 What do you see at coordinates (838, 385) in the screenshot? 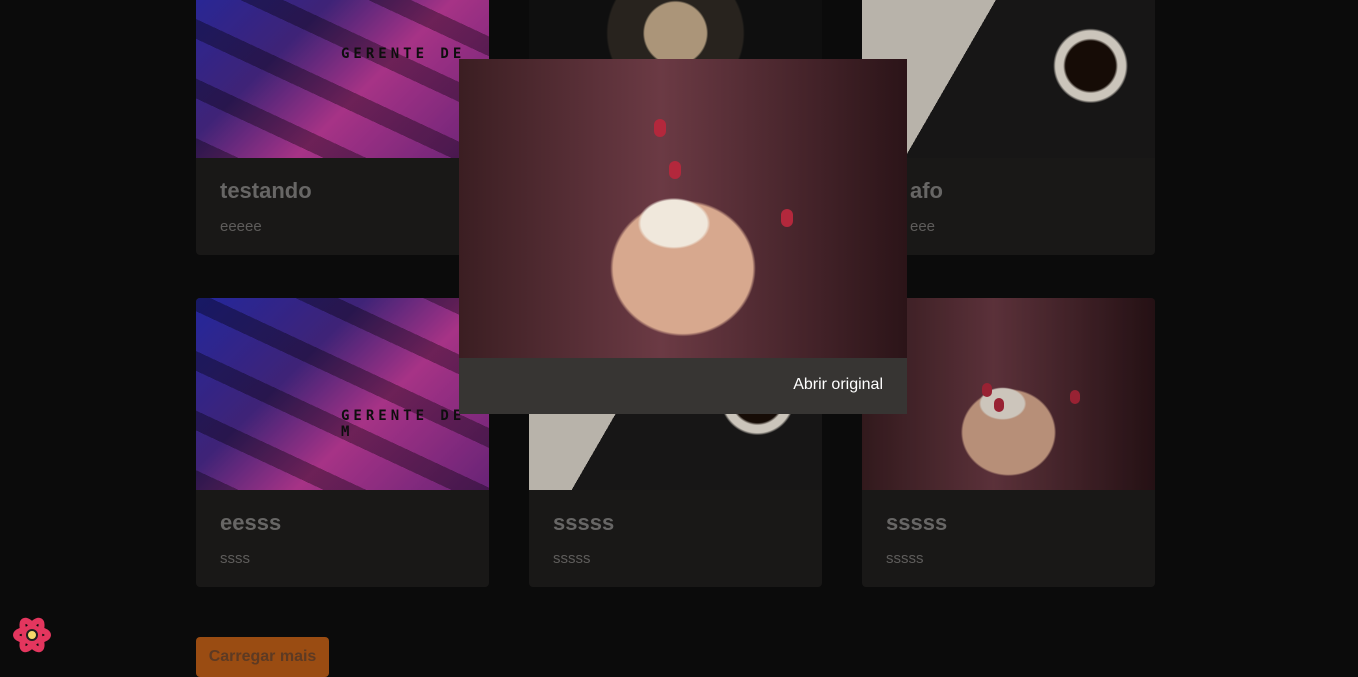
I see `open-original-link: Abrir original` at bounding box center [838, 385].